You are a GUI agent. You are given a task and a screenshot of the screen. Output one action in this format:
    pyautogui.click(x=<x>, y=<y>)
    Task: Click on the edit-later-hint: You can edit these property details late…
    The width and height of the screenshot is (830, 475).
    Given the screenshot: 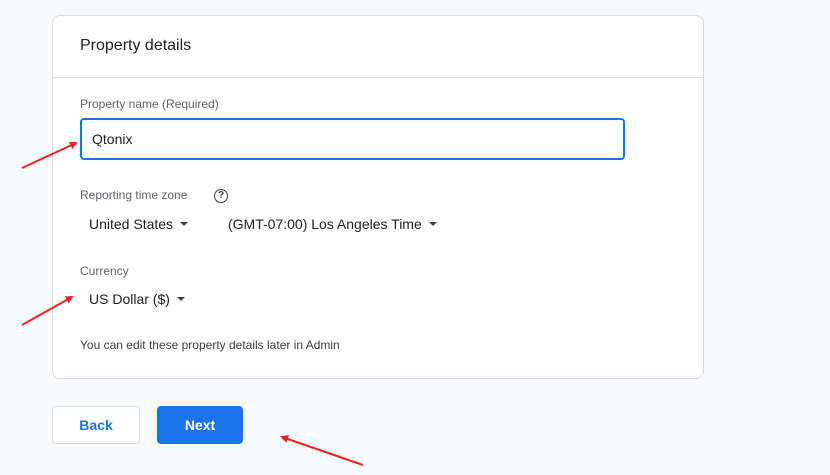 What is the action you would take?
    pyautogui.click(x=210, y=345)
    